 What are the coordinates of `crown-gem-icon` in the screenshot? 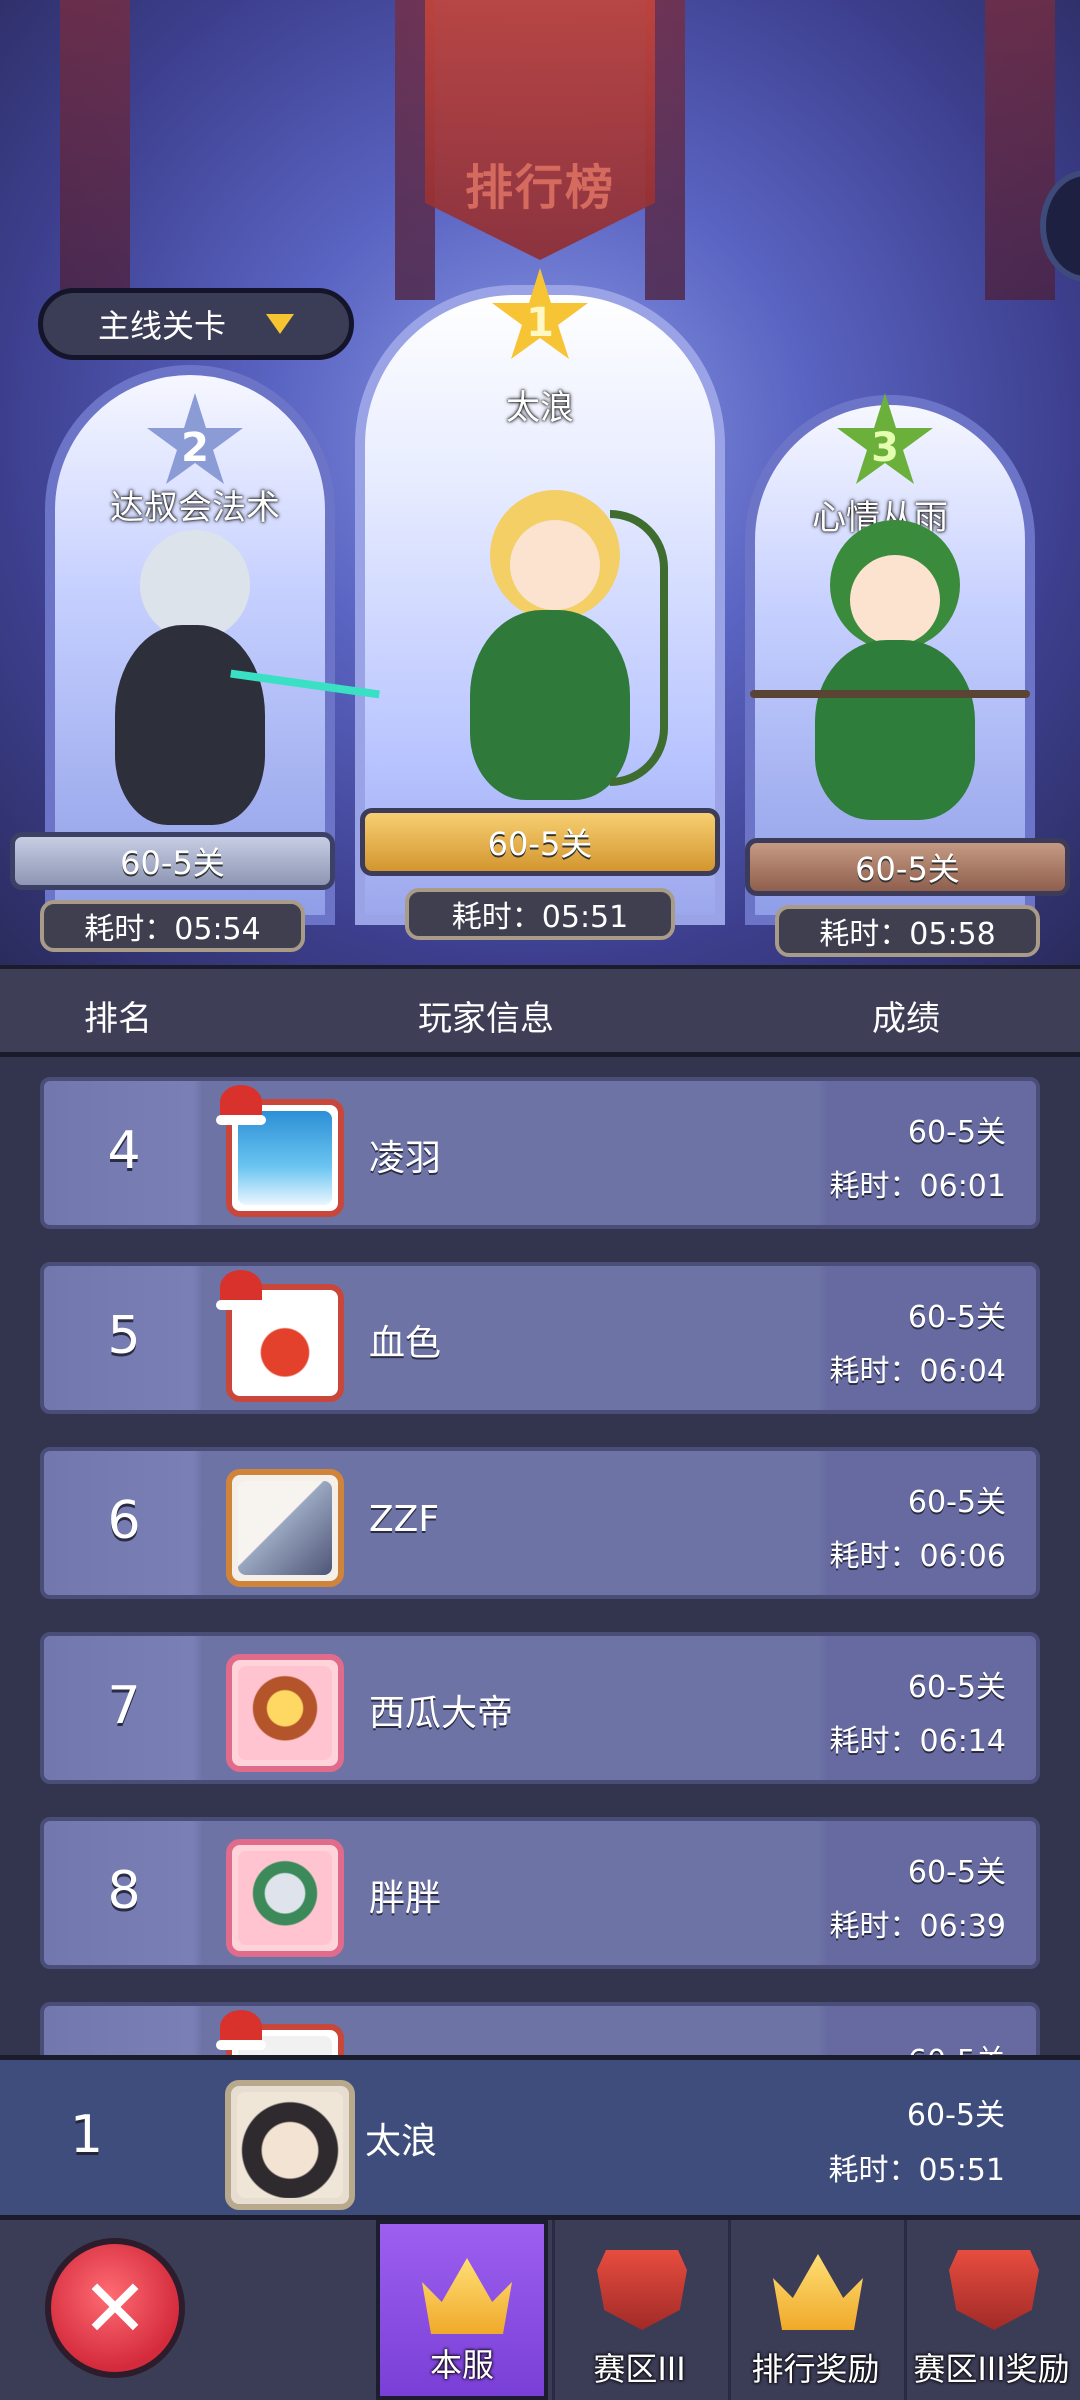 It's located at (818, 2292).